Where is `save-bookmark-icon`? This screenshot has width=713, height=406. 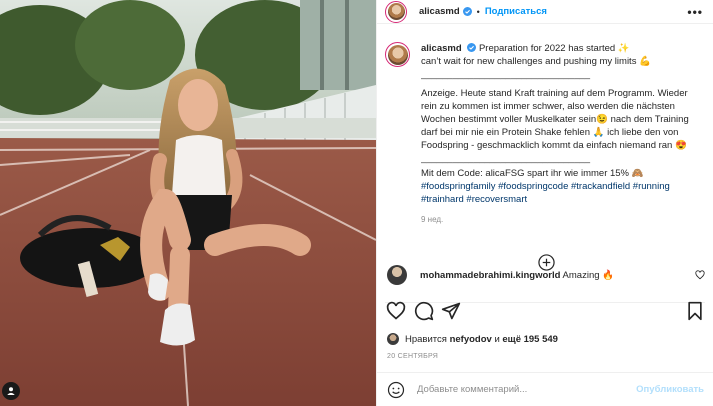 save-bookmark-icon is located at coordinates (695, 311).